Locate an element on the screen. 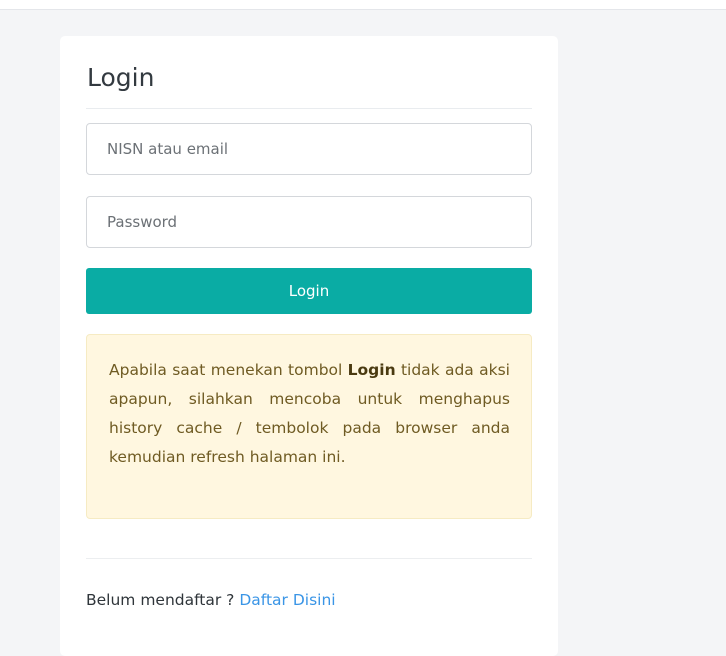 The image size is (726, 656). notice-text-before: Apabila saat menekan tombol is located at coordinates (228, 370).